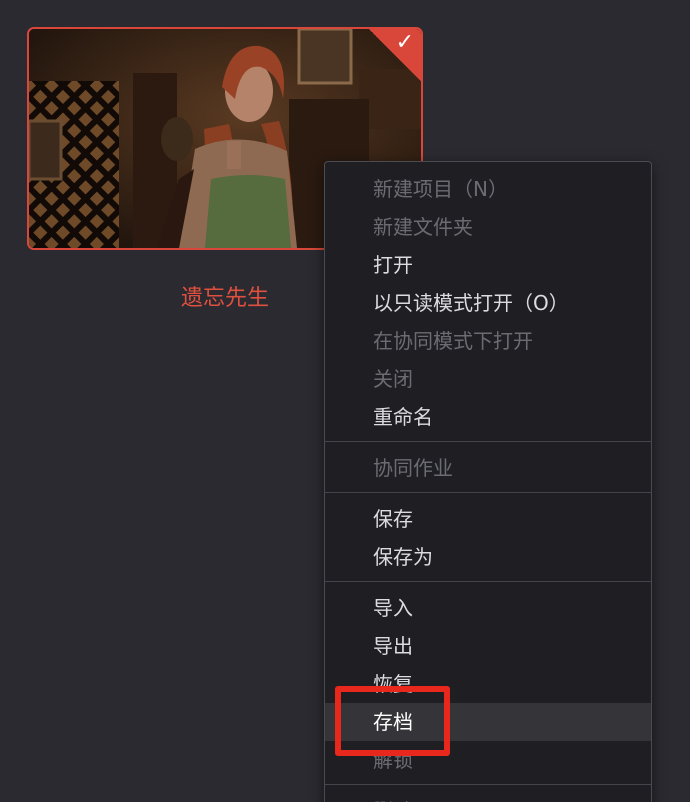 This screenshot has height=802, width=690. I want to click on menu-item-restore: 恢复, so click(488, 684).